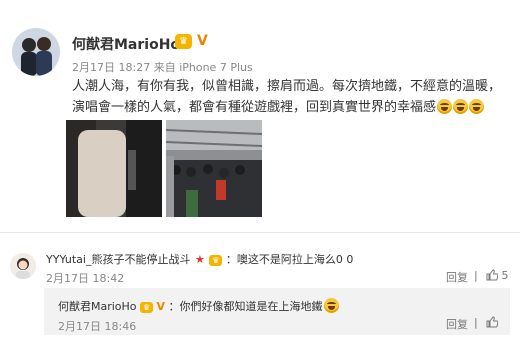 This screenshot has height=343, width=520. What do you see at coordinates (161, 306) in the screenshot?
I see `verified-badge-small: V` at bounding box center [161, 306].